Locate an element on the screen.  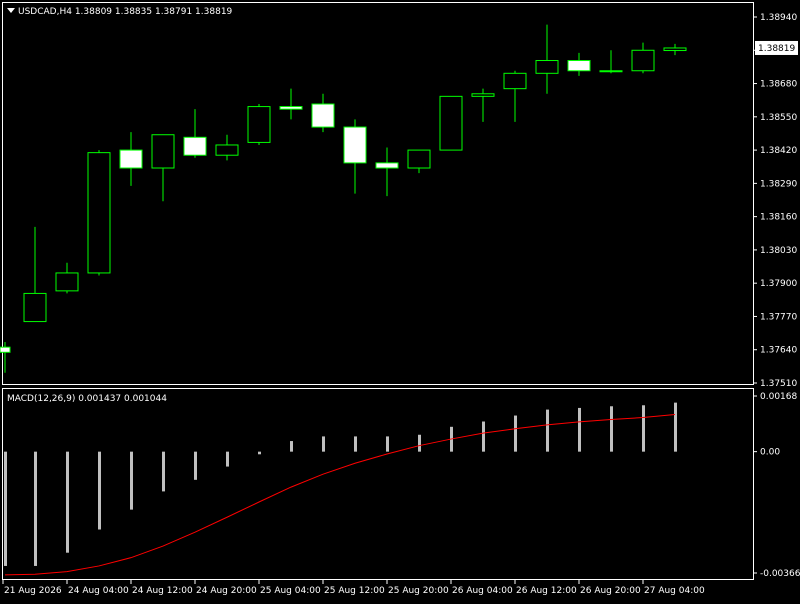
price-tick-label: 1.38940 is located at coordinates (778, 18).